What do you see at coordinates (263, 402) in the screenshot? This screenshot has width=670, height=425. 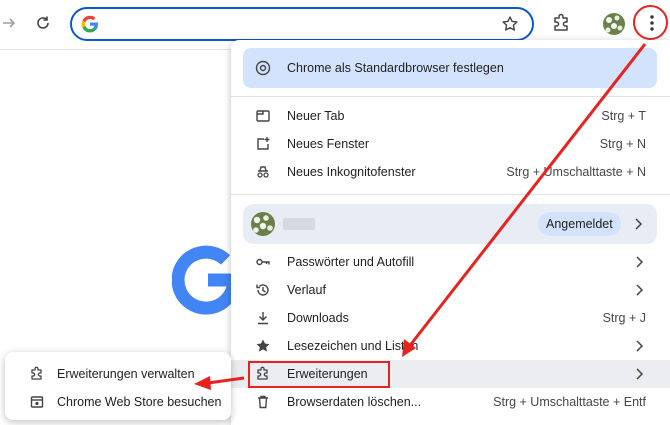 I see `trash-icon` at bounding box center [263, 402].